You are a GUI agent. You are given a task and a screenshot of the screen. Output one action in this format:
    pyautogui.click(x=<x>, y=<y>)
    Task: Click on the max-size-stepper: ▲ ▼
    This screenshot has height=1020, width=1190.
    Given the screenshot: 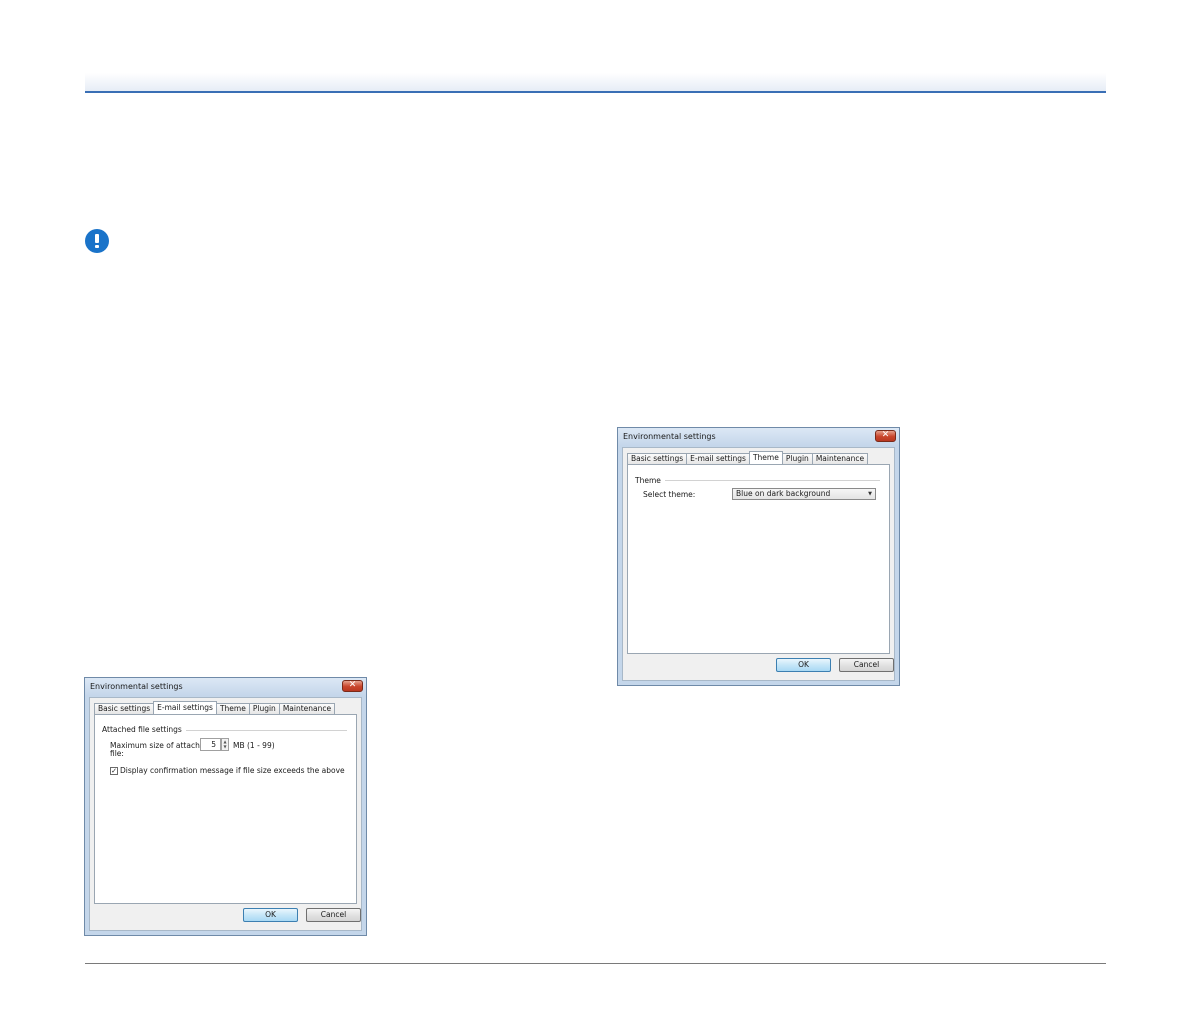 What is the action you would take?
    pyautogui.click(x=225, y=744)
    